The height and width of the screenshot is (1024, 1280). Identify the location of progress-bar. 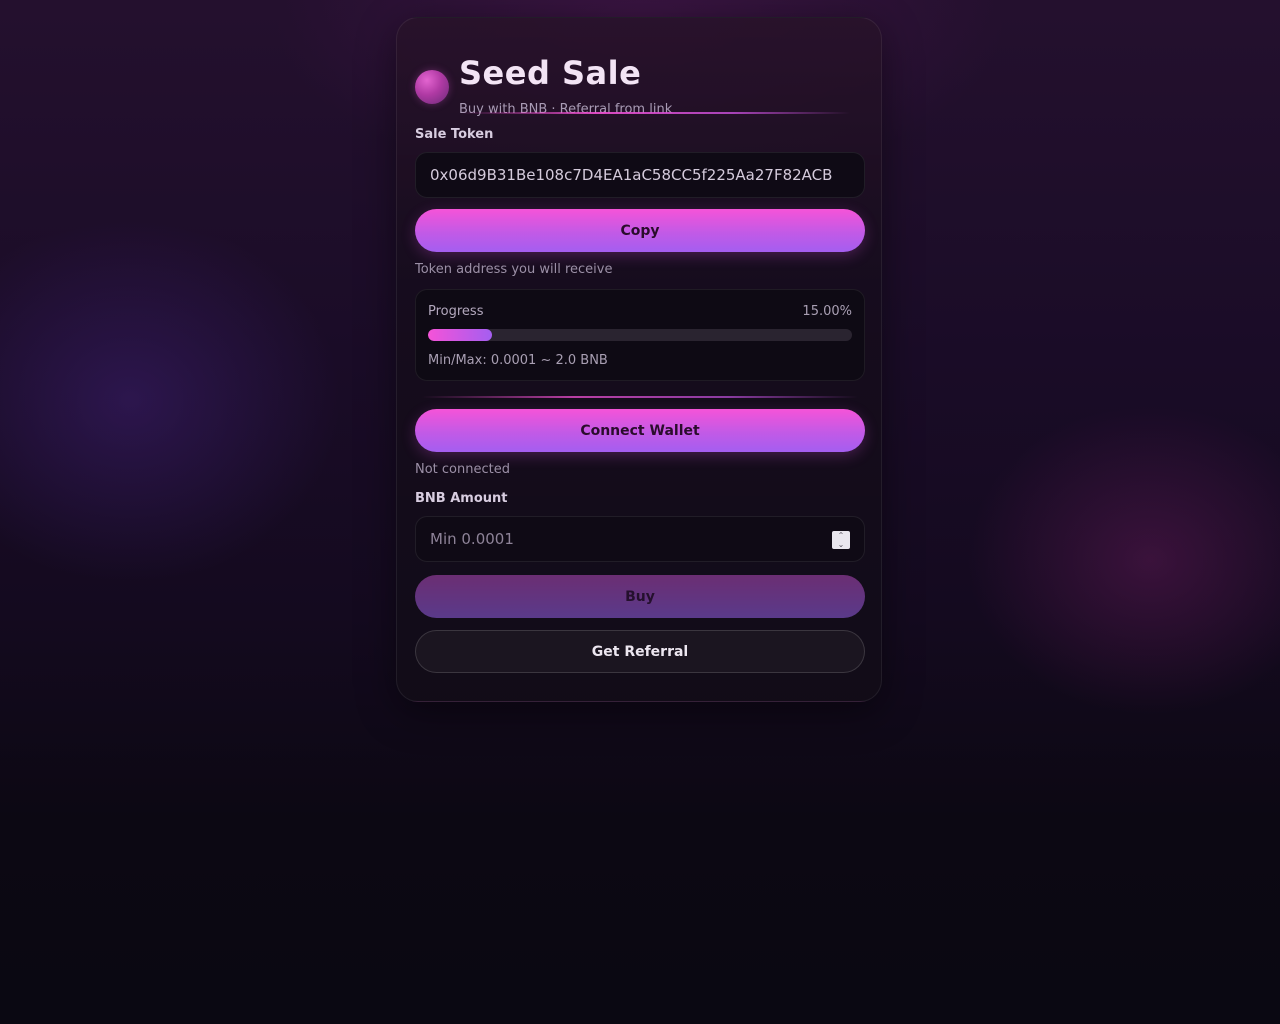
(640, 335).